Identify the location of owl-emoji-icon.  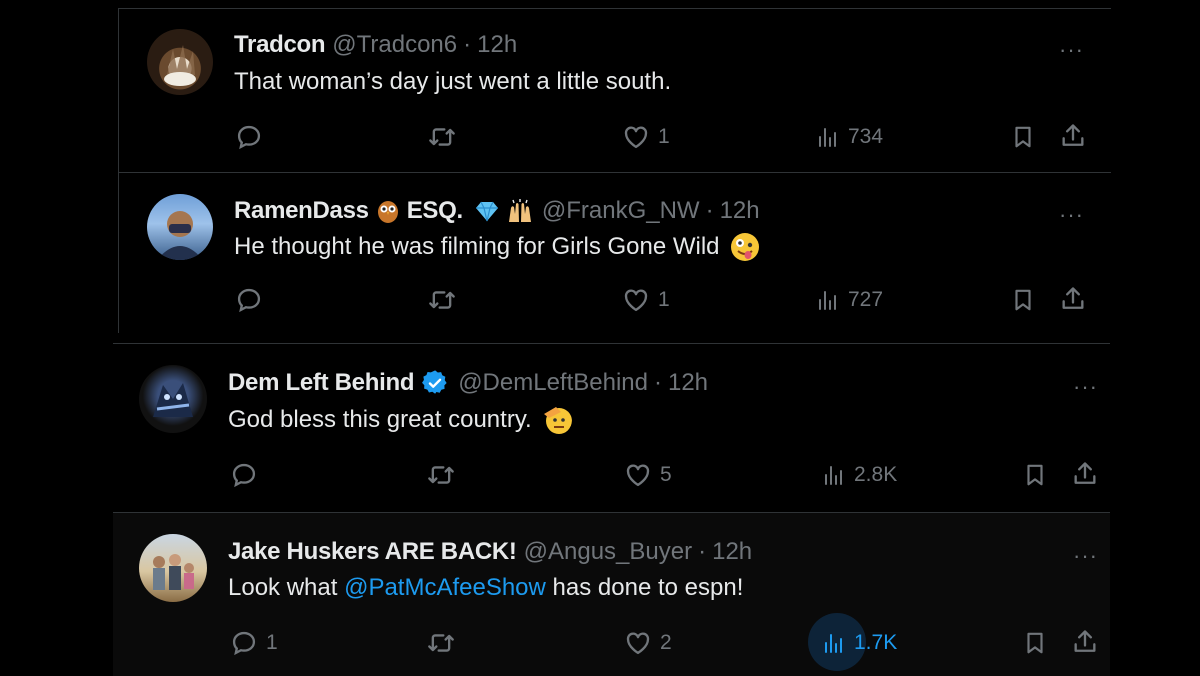
(387, 212).